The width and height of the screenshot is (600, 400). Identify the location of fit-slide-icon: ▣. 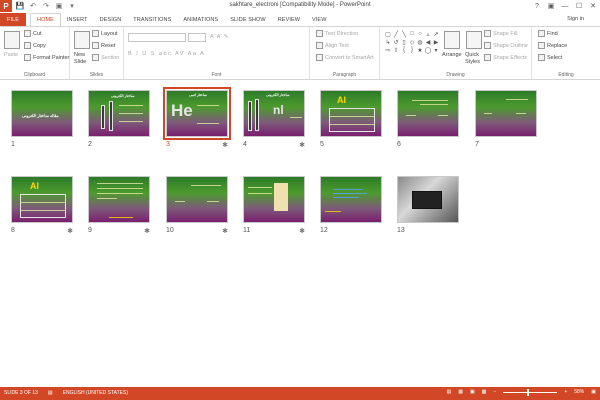
(593, 392).